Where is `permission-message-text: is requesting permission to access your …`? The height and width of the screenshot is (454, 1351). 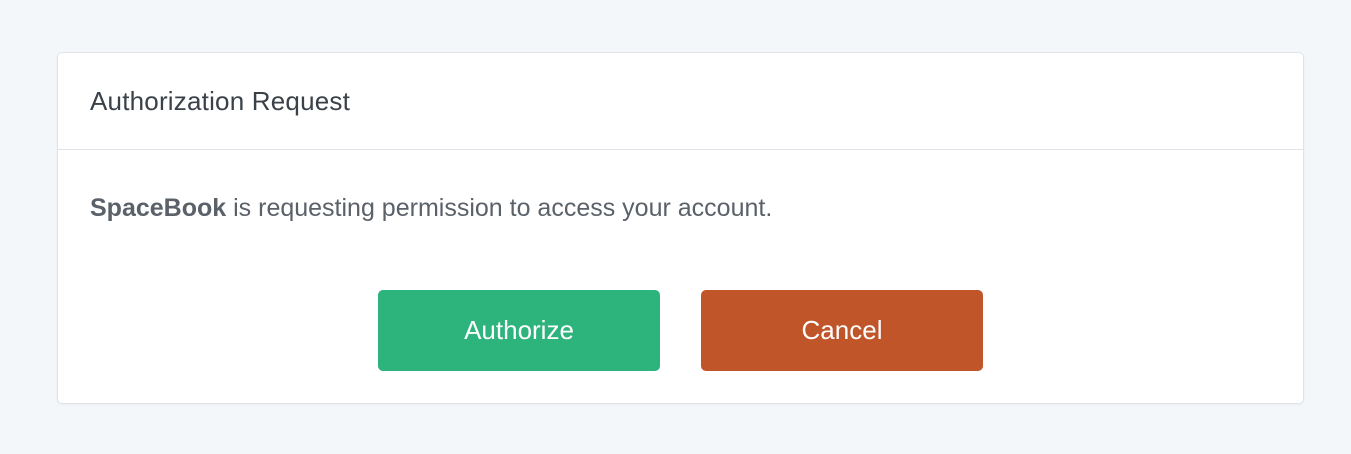
permission-message-text: is requesting permission to access your … is located at coordinates (499, 208).